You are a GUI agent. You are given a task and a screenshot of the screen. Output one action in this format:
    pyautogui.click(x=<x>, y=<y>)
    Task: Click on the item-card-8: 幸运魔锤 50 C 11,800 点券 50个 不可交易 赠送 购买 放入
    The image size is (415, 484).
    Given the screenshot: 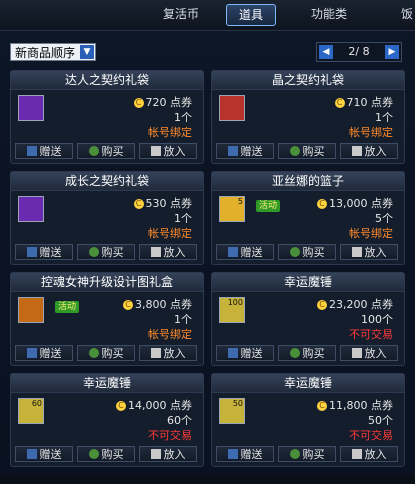 What is the action you would take?
    pyautogui.click(x=308, y=420)
    